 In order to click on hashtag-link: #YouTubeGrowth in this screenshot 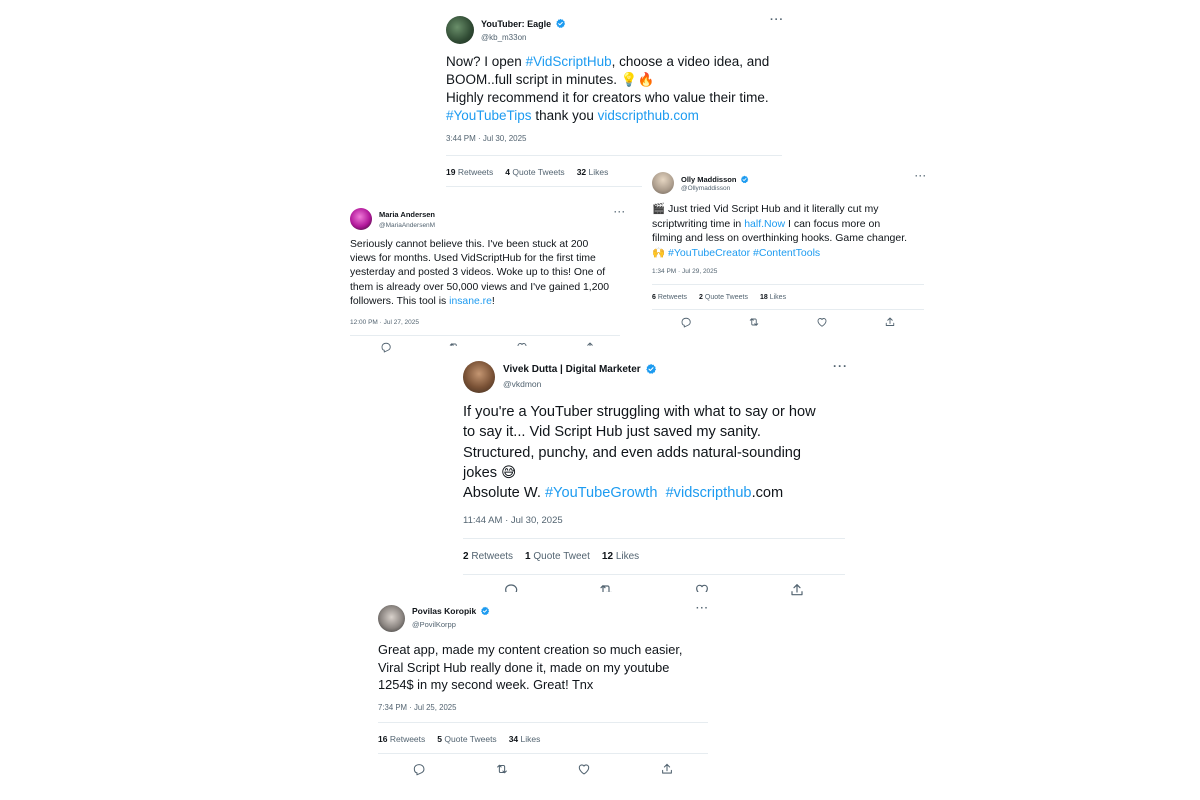, I will do `click(601, 493)`.